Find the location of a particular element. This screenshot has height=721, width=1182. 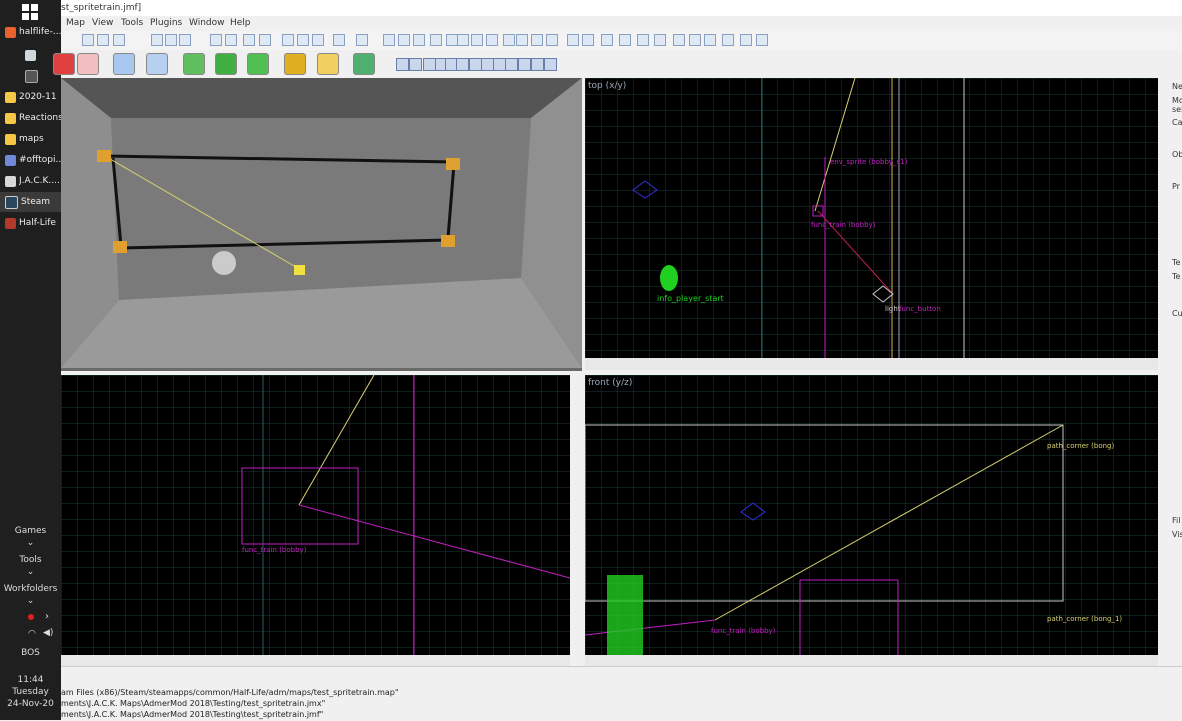

taskbar-item-folder-reactions: Reactions is located at coordinates (30, 118).